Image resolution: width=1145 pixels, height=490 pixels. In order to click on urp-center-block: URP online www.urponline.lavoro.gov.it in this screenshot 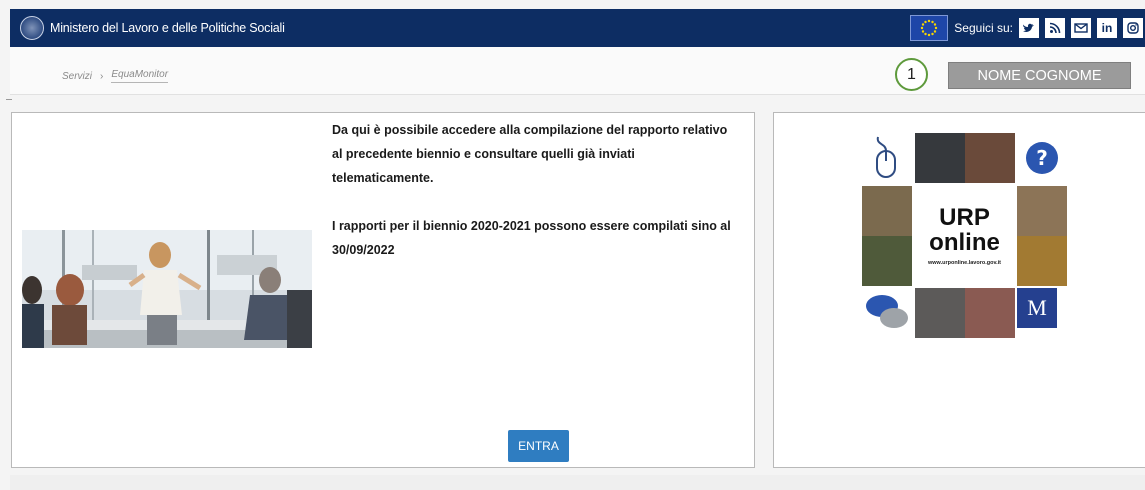, I will do `click(964, 235)`.